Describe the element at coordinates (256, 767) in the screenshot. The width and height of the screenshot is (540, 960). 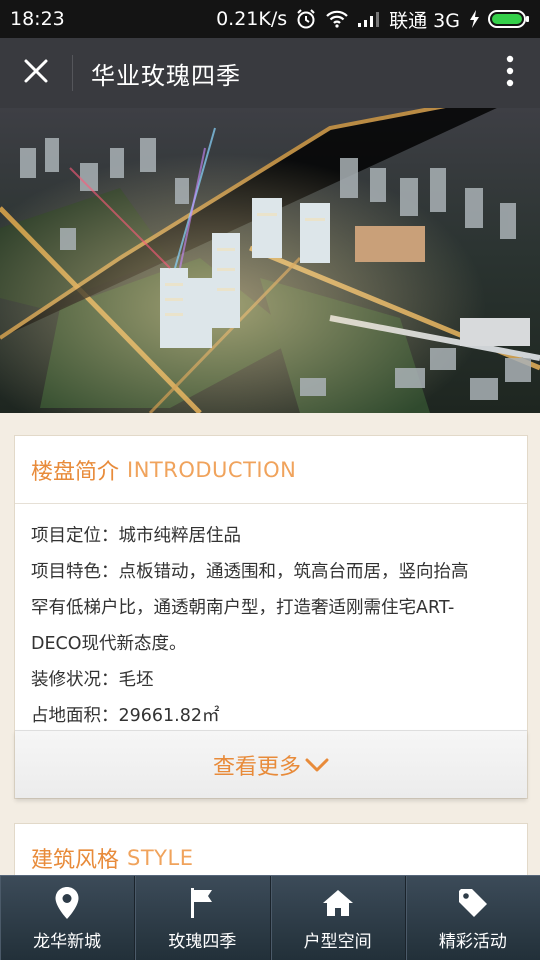
I see `view-more-label: 查看更多` at that location.